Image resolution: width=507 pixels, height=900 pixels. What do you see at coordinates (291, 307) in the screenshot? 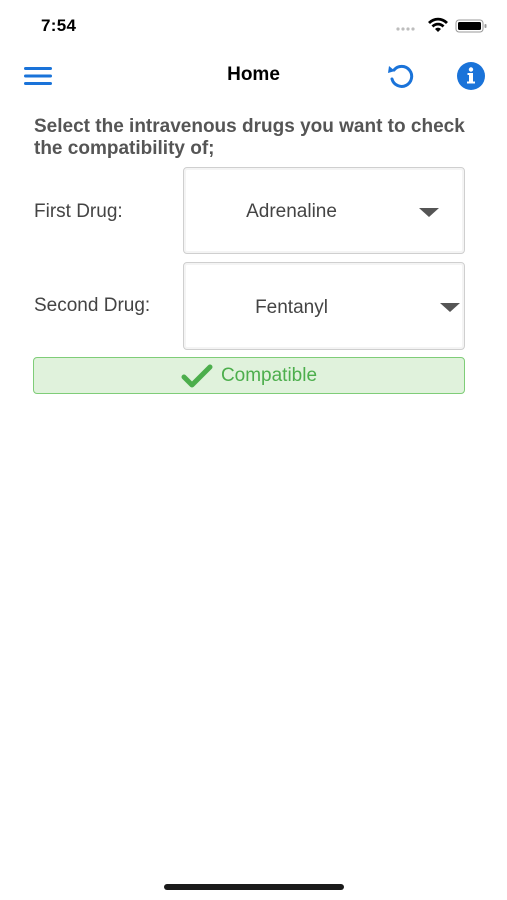
I see `second-drug-value: Fentanyl` at bounding box center [291, 307].